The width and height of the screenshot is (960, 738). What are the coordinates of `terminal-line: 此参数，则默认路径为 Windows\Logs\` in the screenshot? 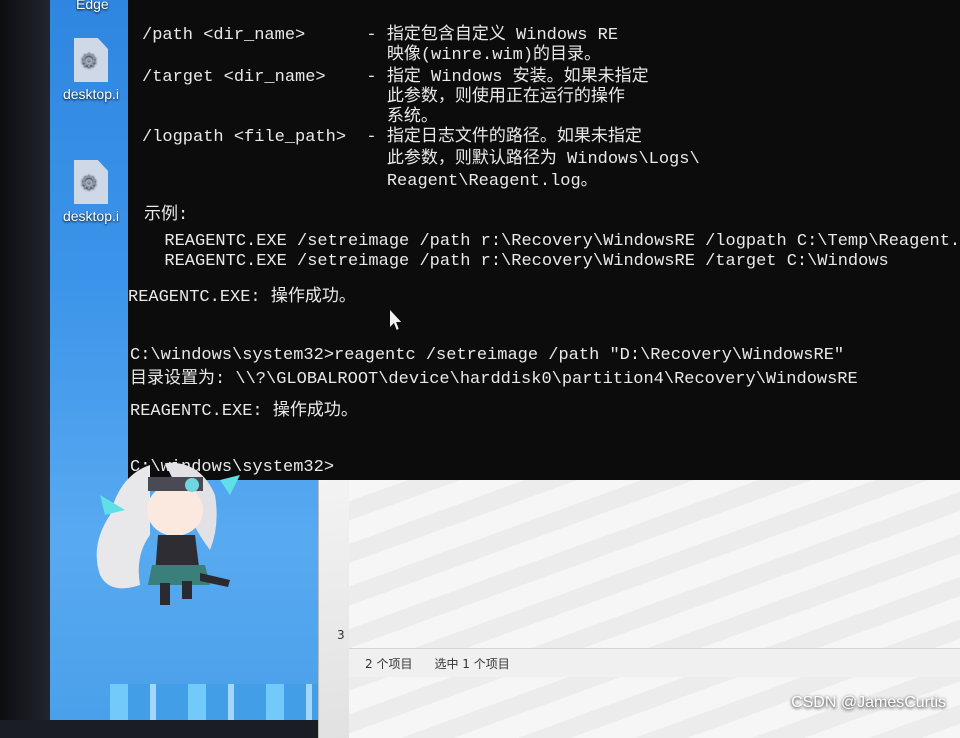 It's located at (421, 159).